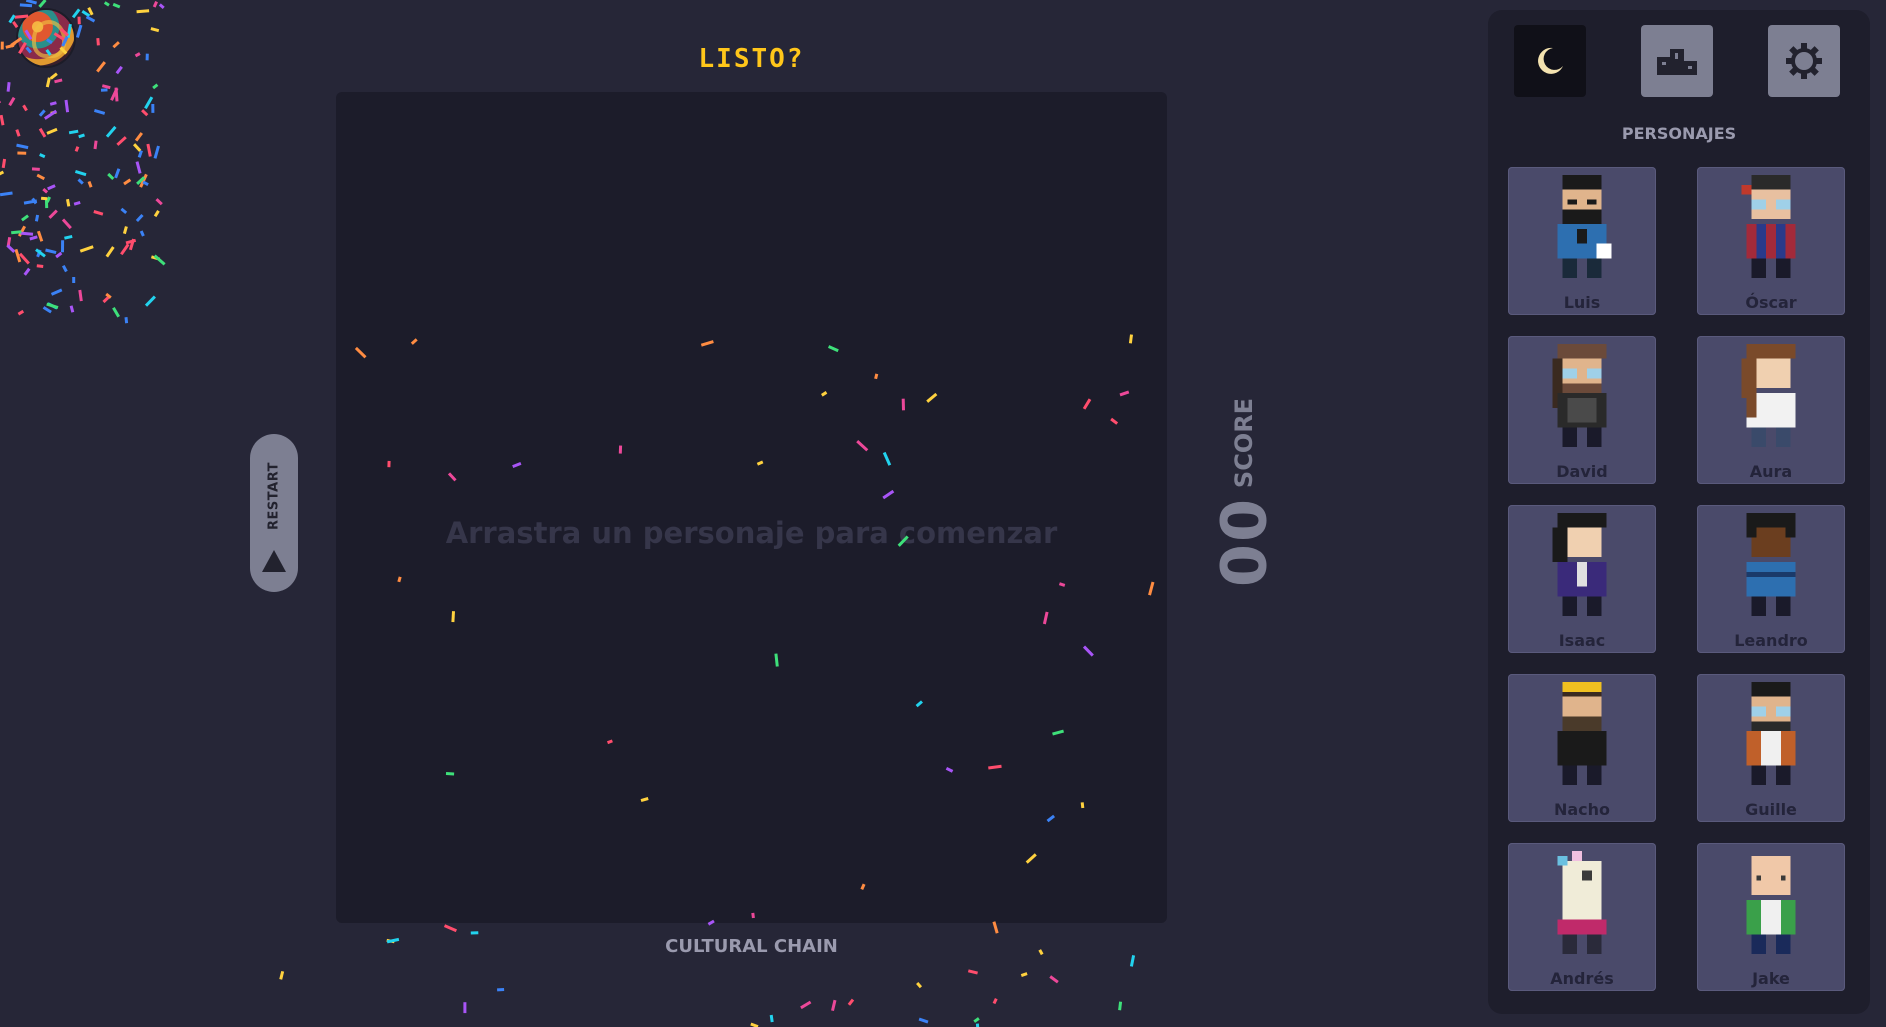 Image resolution: width=1886 pixels, height=1027 pixels. Describe the element at coordinates (1771, 410) in the screenshot. I see `character-card-aura: Aura` at that location.